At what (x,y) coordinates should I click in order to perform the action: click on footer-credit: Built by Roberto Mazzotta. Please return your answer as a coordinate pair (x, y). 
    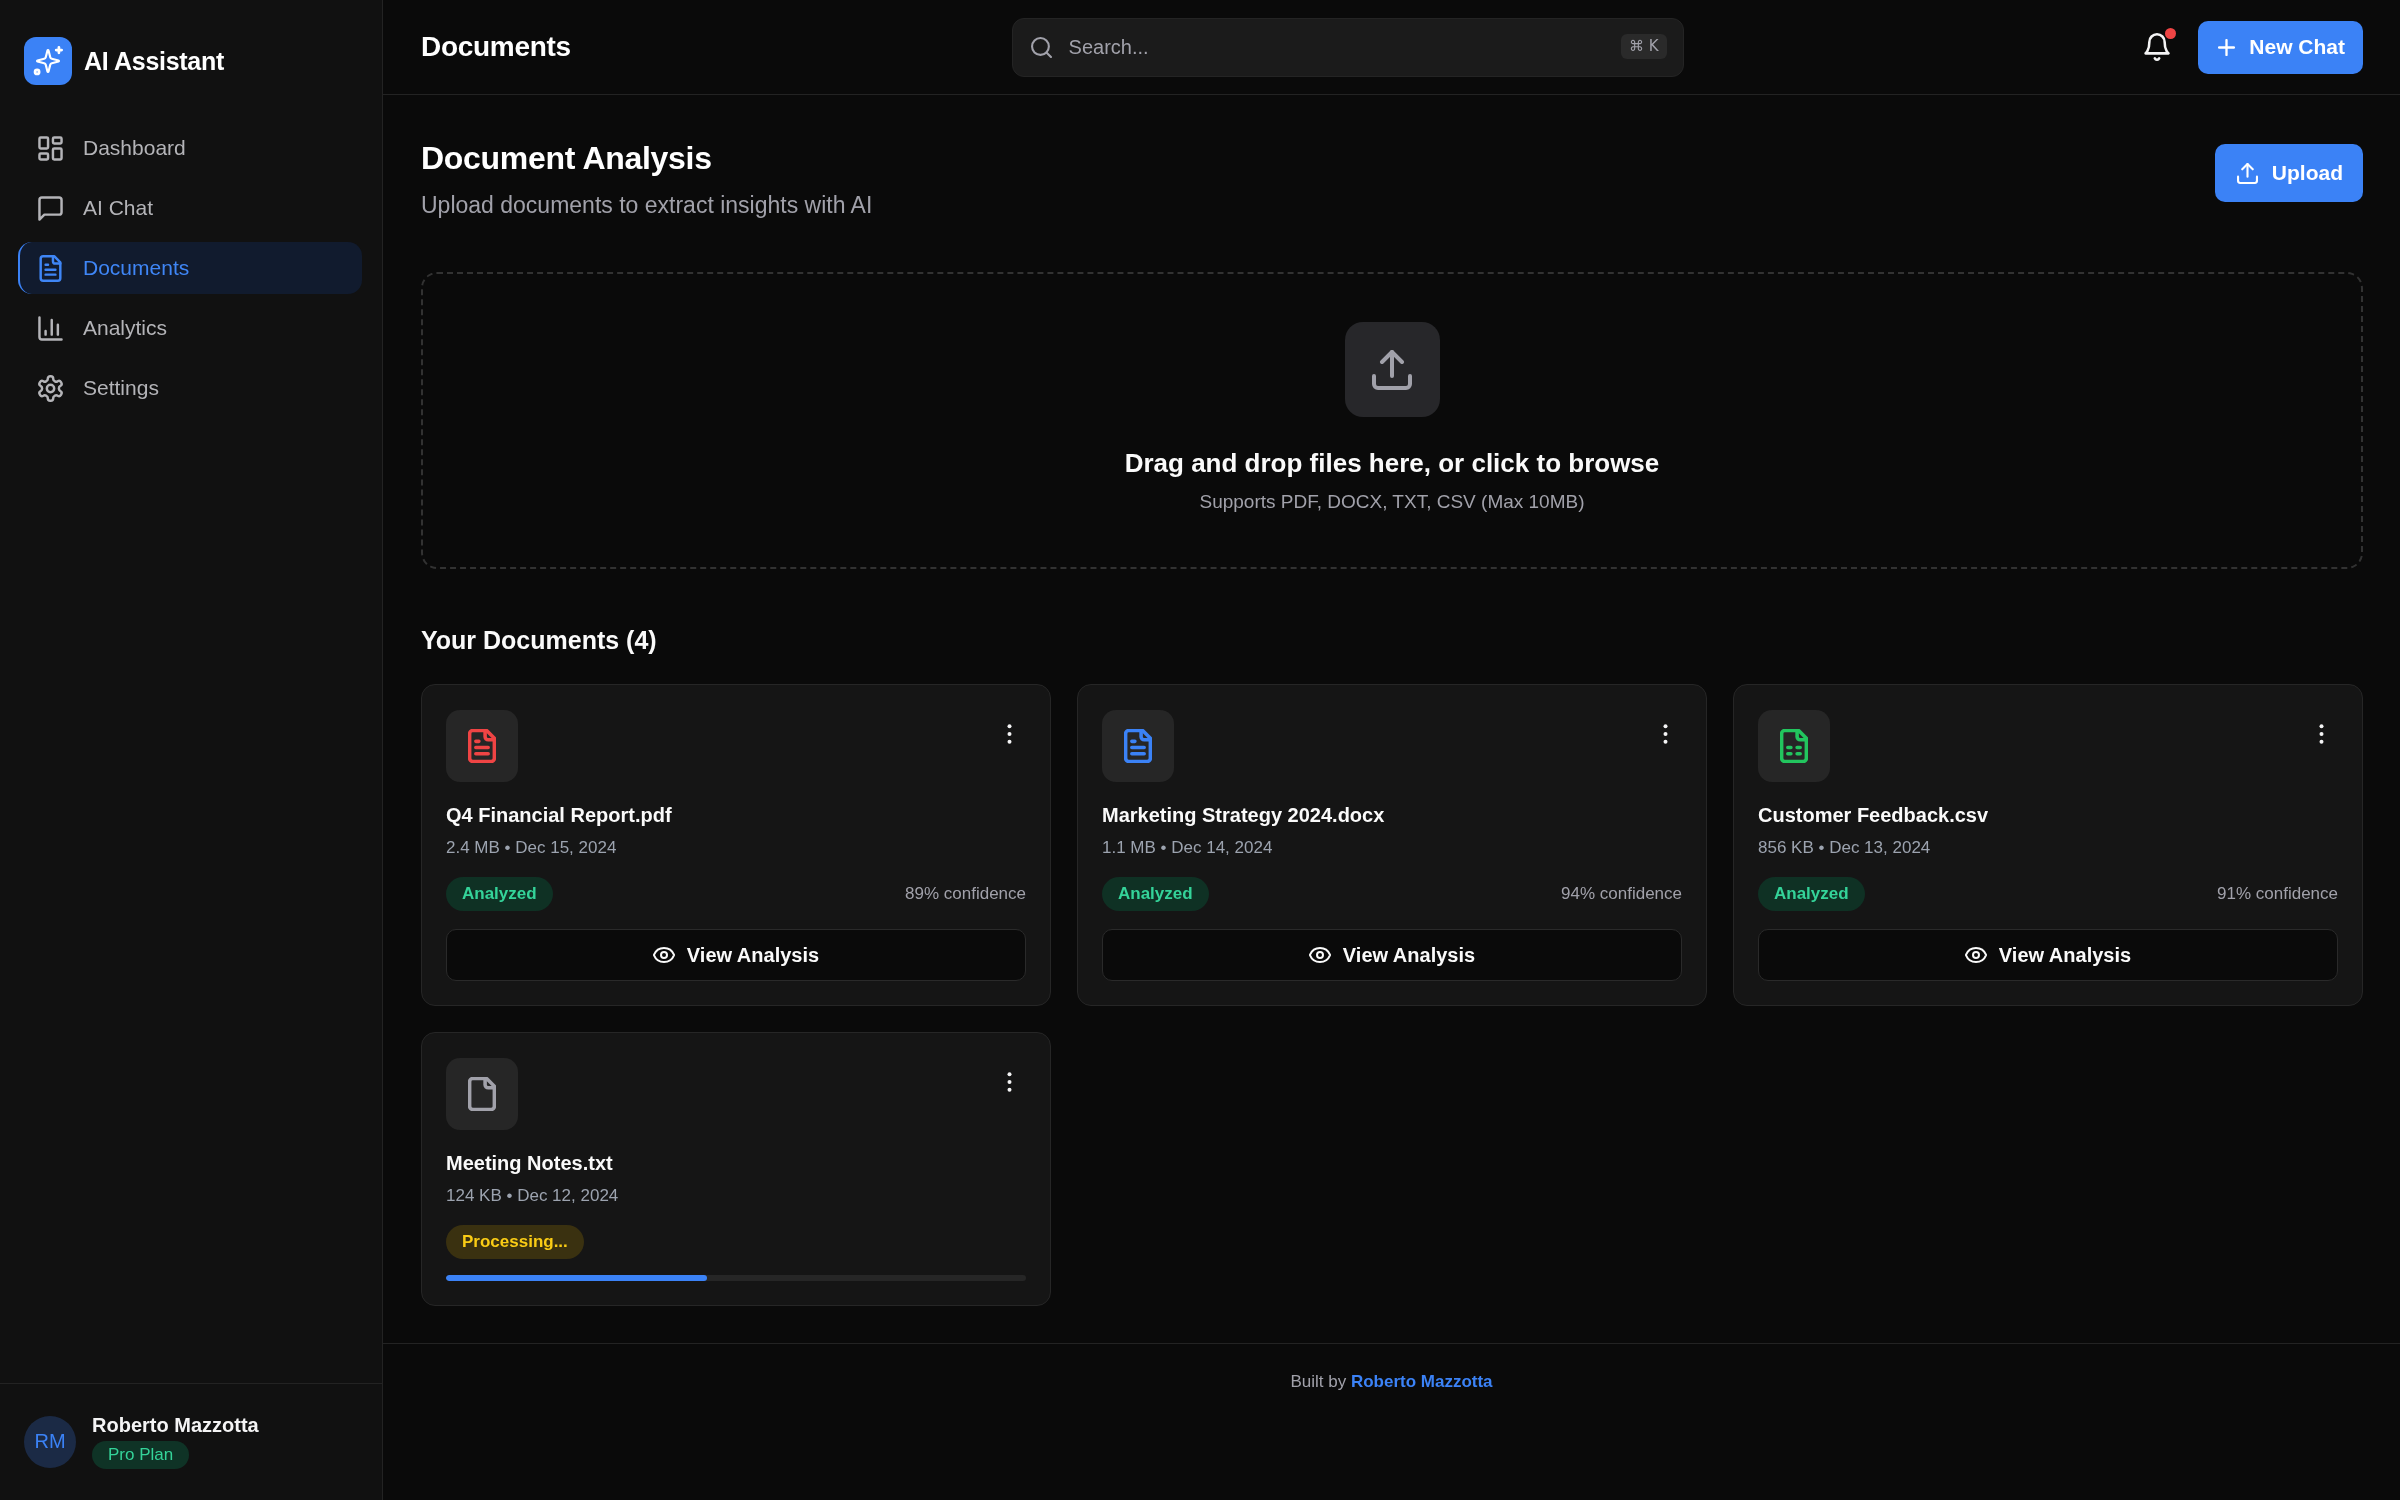
    Looking at the image, I should click on (1391, 1382).